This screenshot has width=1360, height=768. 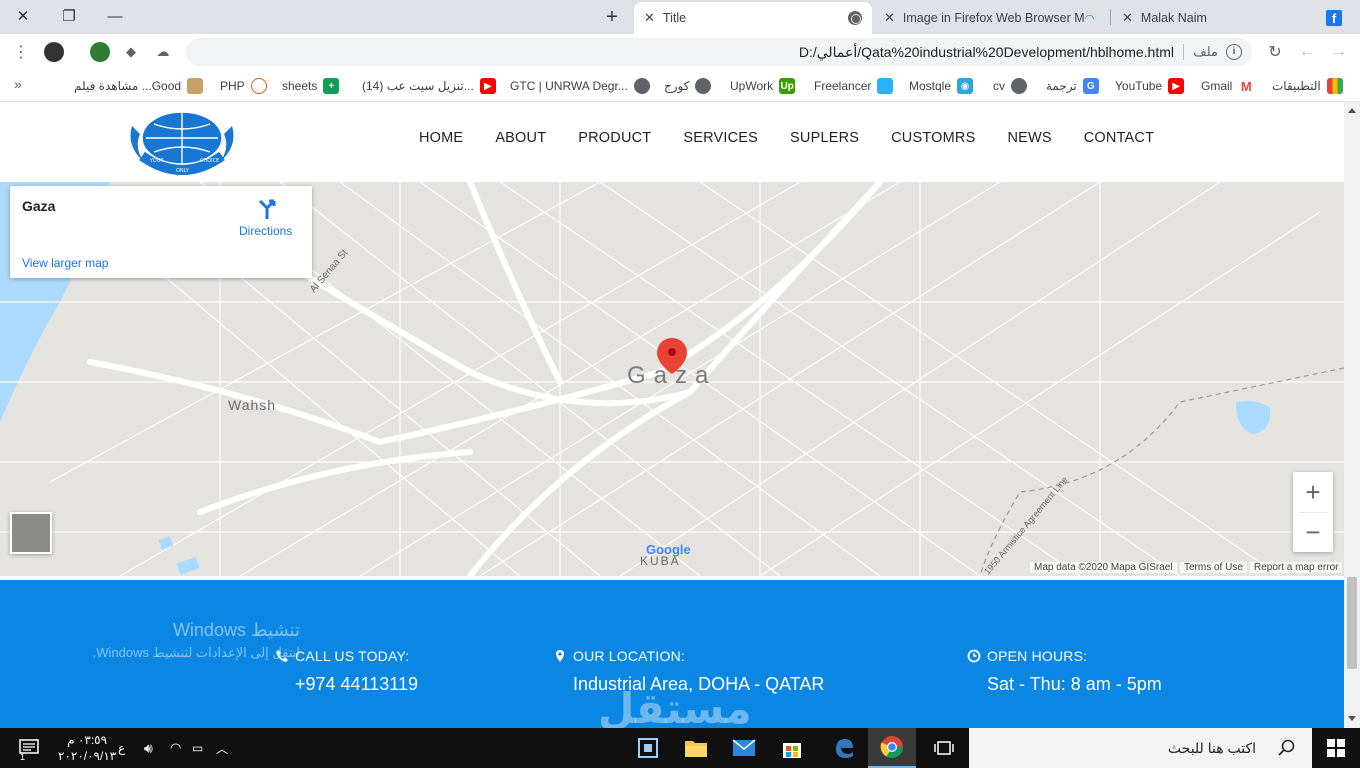 I want to click on extension-cloud-icon: ☁, so click(x=163, y=52).